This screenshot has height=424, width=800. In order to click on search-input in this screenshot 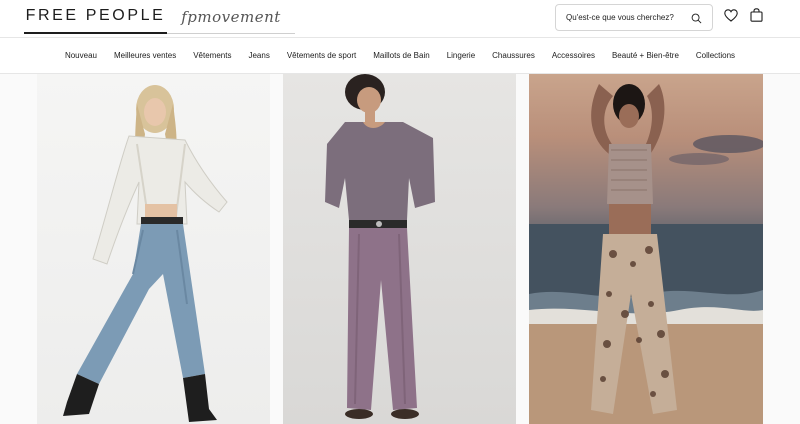, I will do `click(628, 17)`.